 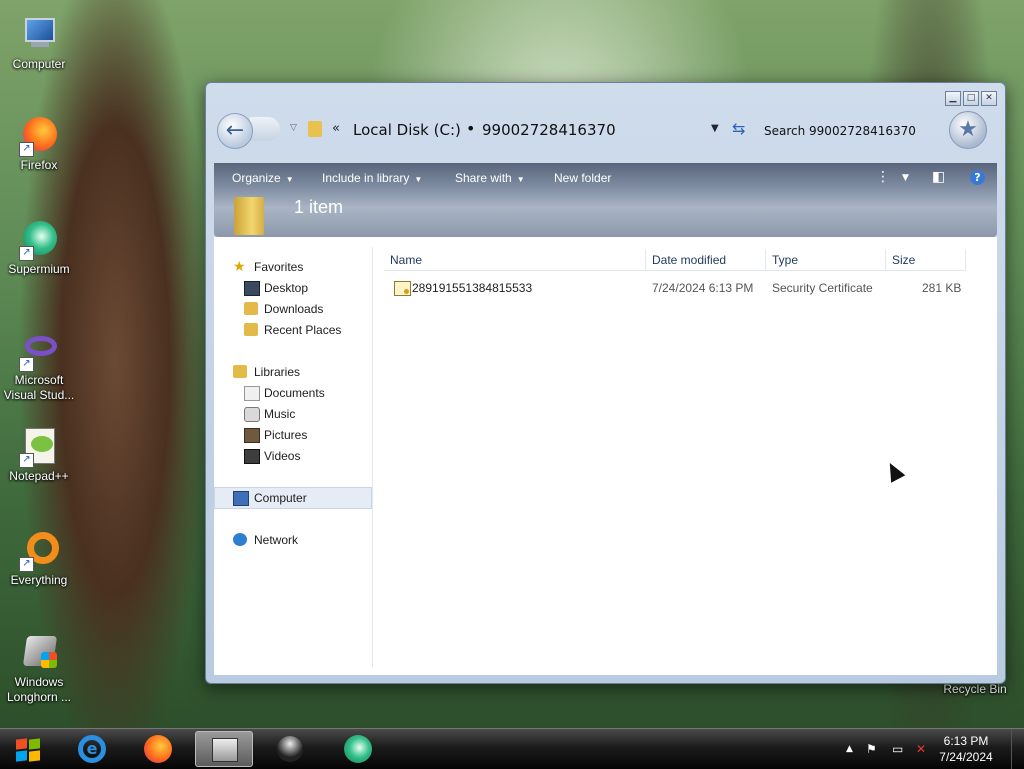 I want to click on taskbar-app-internet-explorer: e, so click(x=93, y=749).